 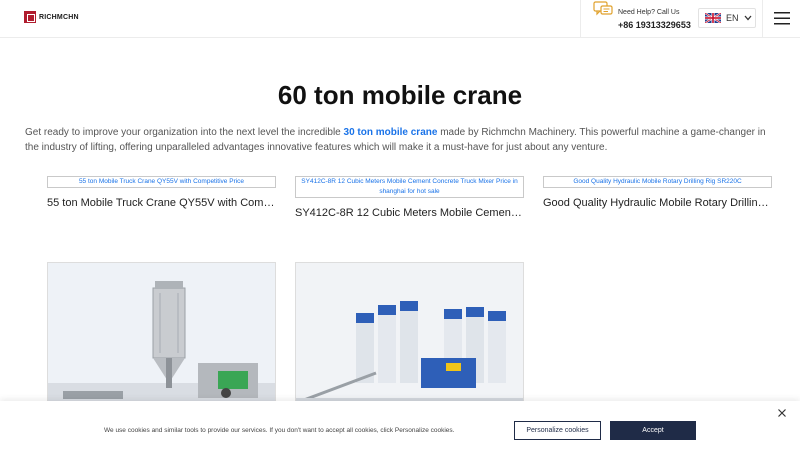 I want to click on intro-link: 30 ton mobile crane, so click(x=391, y=132).